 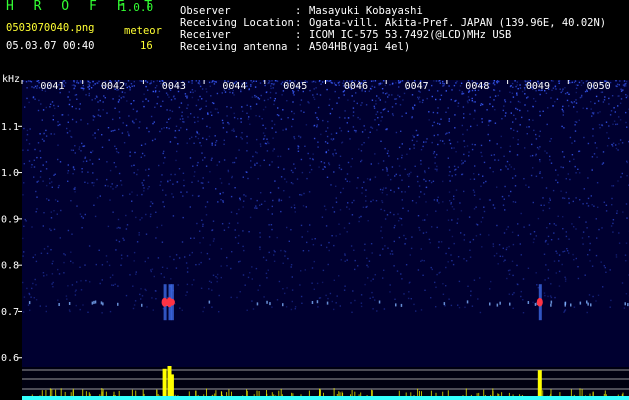 I want to click on time-tick-label: 0050, so click(x=599, y=86).